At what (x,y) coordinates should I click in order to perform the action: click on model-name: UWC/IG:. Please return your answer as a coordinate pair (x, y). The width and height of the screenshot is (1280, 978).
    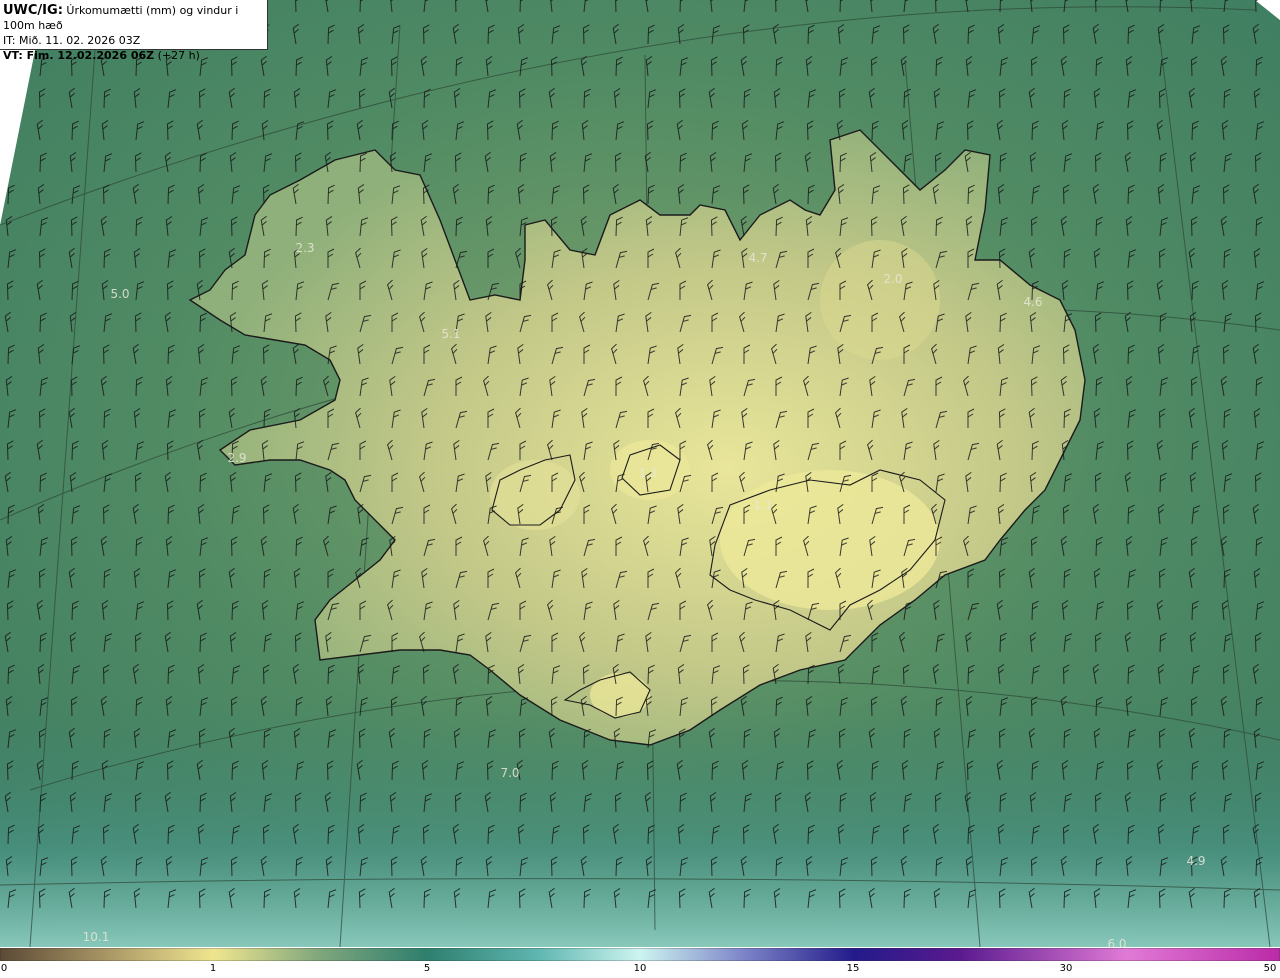
    Looking at the image, I should click on (33, 10).